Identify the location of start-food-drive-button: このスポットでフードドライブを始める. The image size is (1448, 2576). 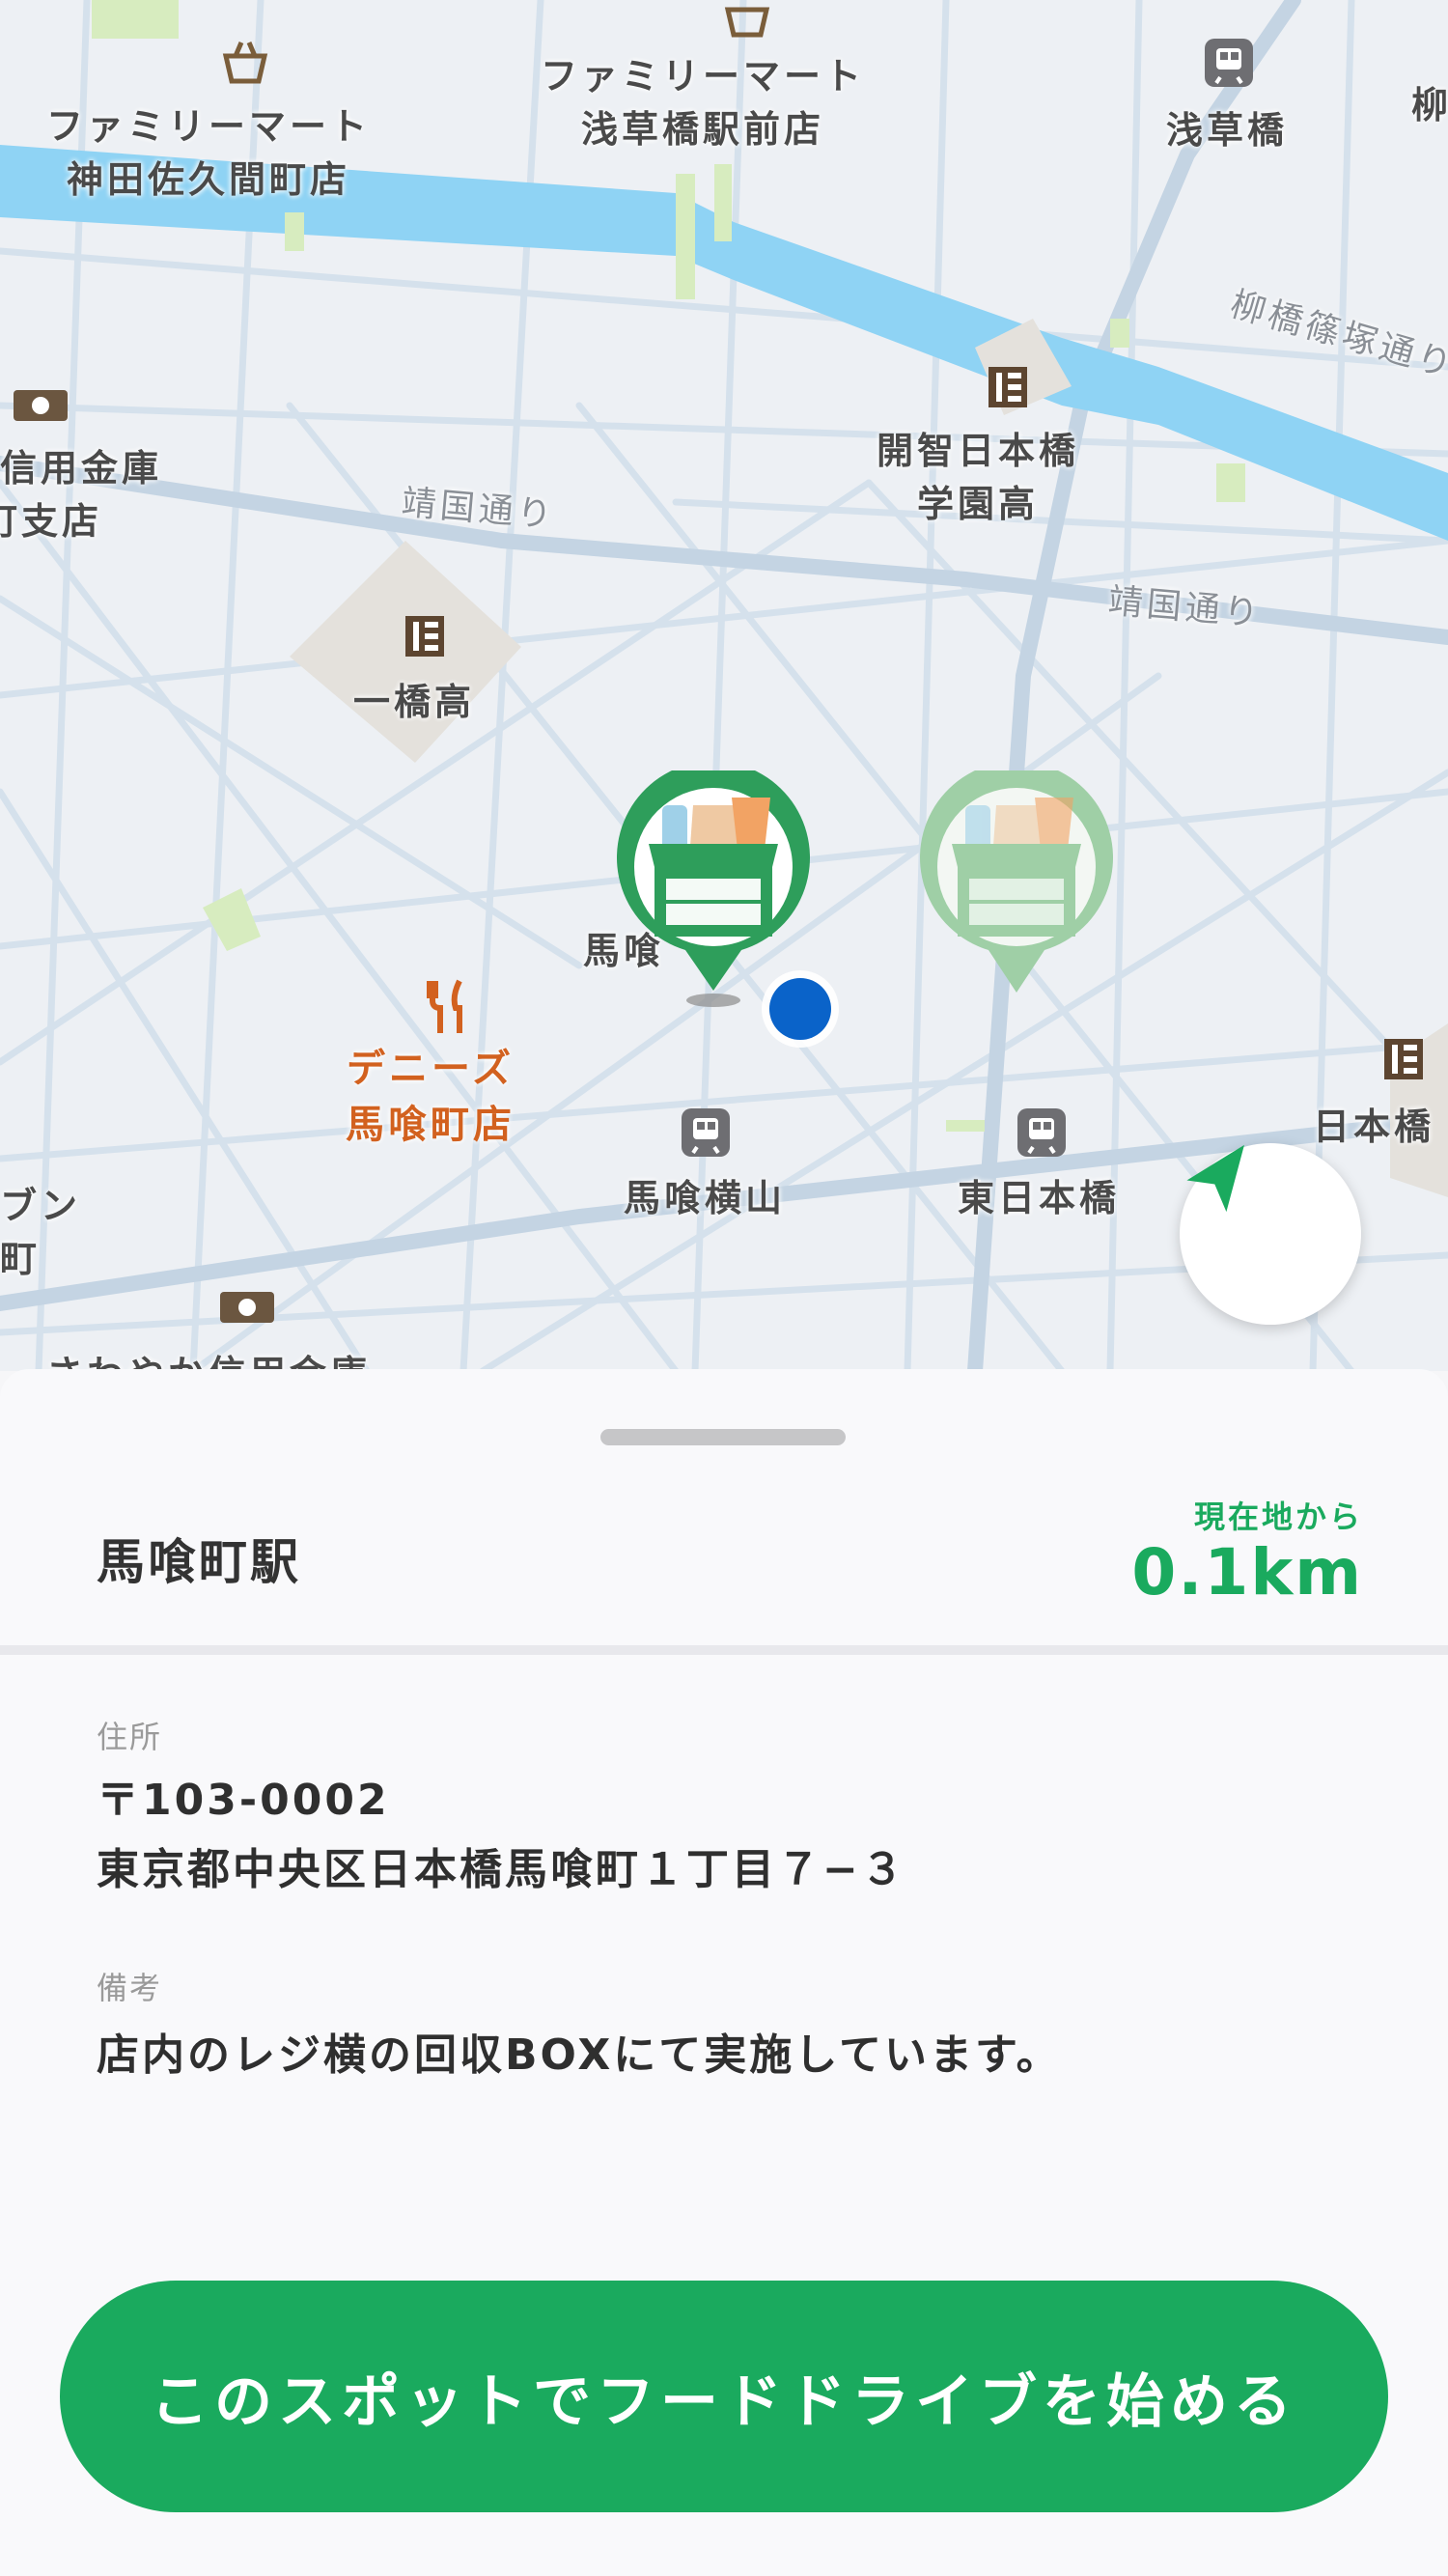
(724, 2396).